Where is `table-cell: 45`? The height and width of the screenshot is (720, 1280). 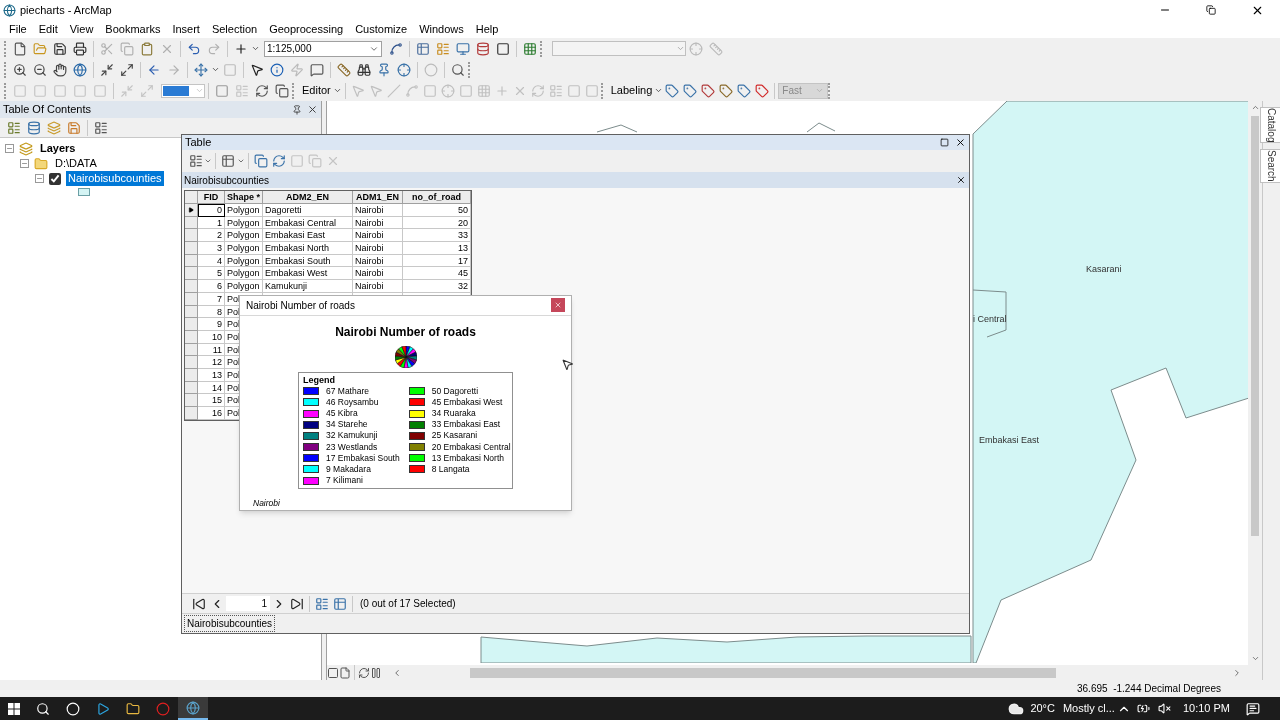
table-cell: 45 is located at coordinates (437, 274).